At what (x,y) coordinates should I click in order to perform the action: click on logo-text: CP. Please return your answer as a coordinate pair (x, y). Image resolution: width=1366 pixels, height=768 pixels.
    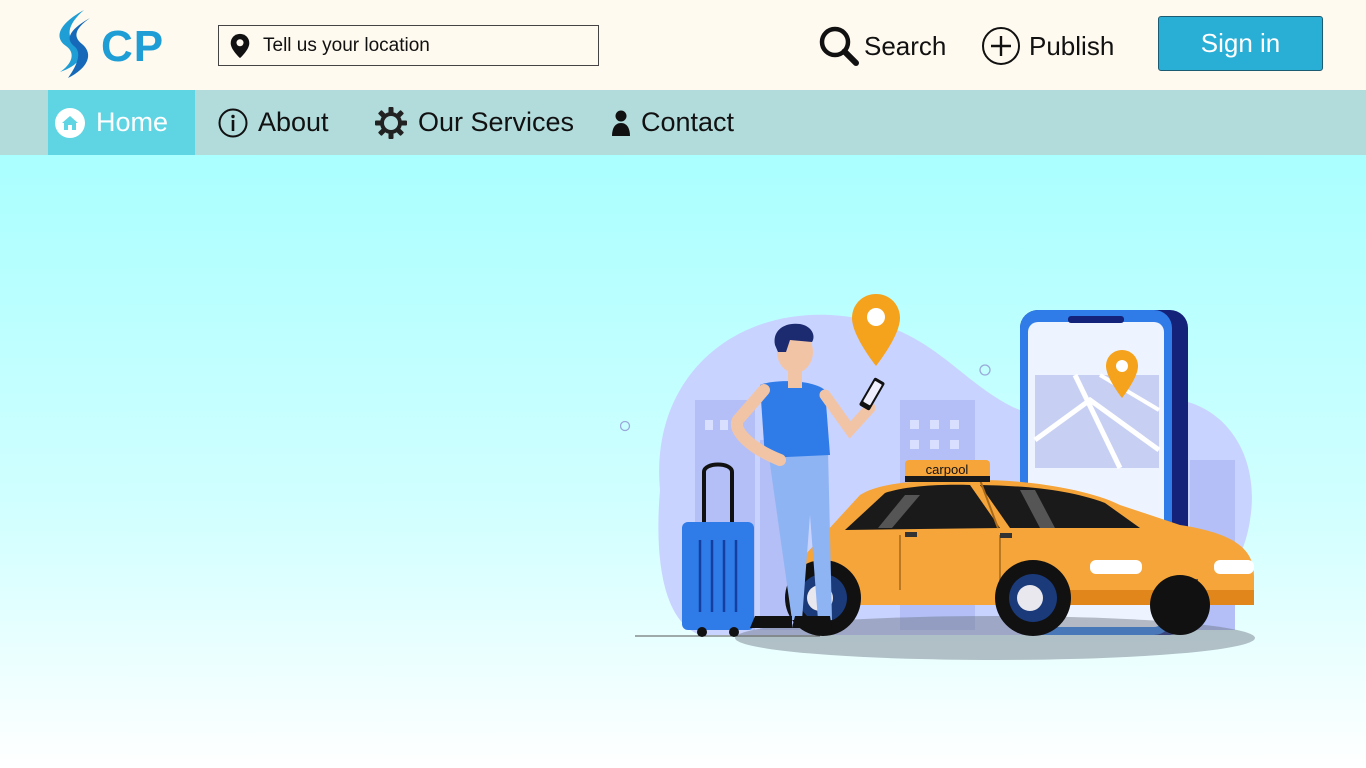
    Looking at the image, I should click on (133, 46).